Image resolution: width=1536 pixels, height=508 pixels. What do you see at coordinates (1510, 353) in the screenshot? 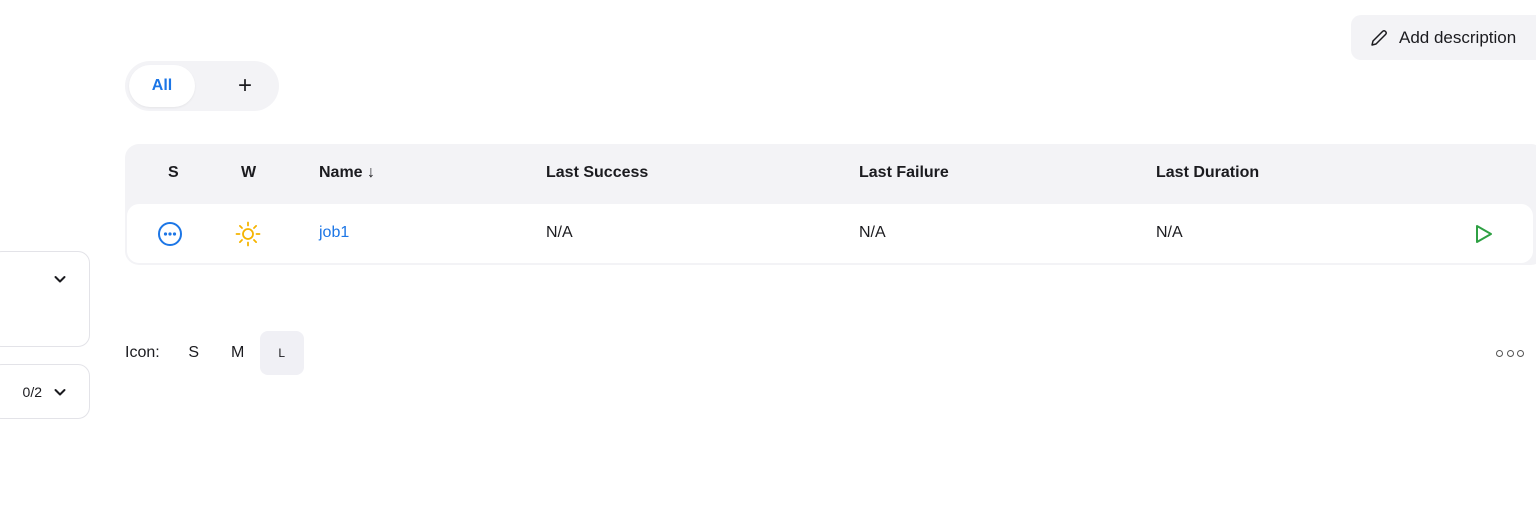
I see `legend-more-icon` at bounding box center [1510, 353].